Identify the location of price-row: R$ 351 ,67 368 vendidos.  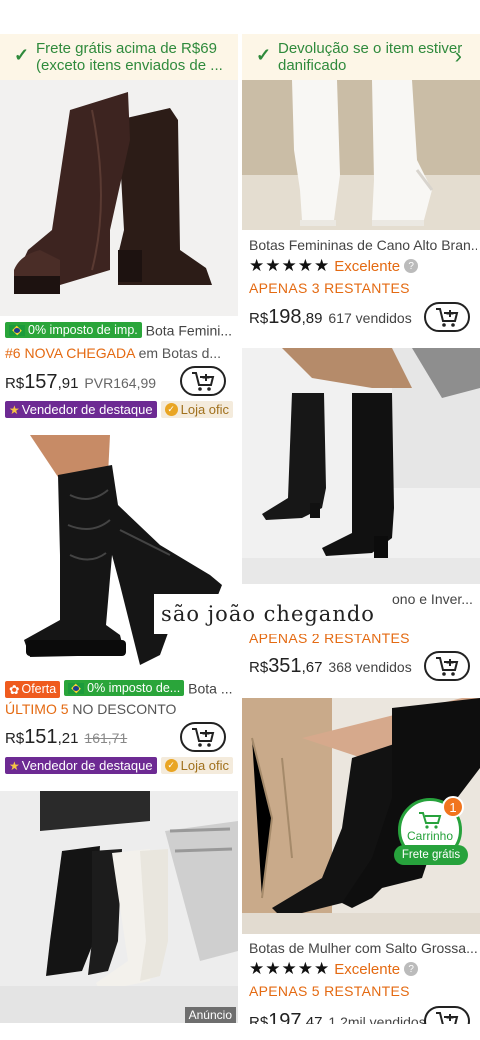
(330, 666).